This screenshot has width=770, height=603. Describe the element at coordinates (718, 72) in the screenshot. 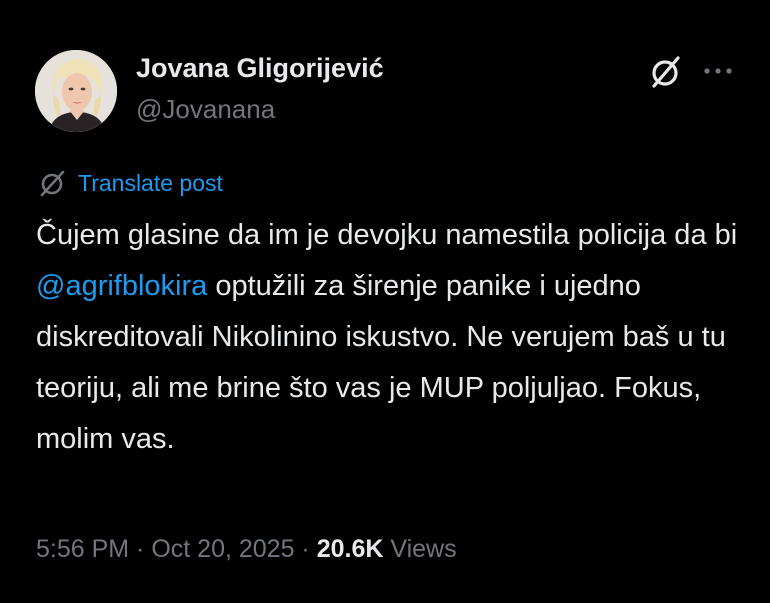

I see `more-horizontal-icon` at that location.